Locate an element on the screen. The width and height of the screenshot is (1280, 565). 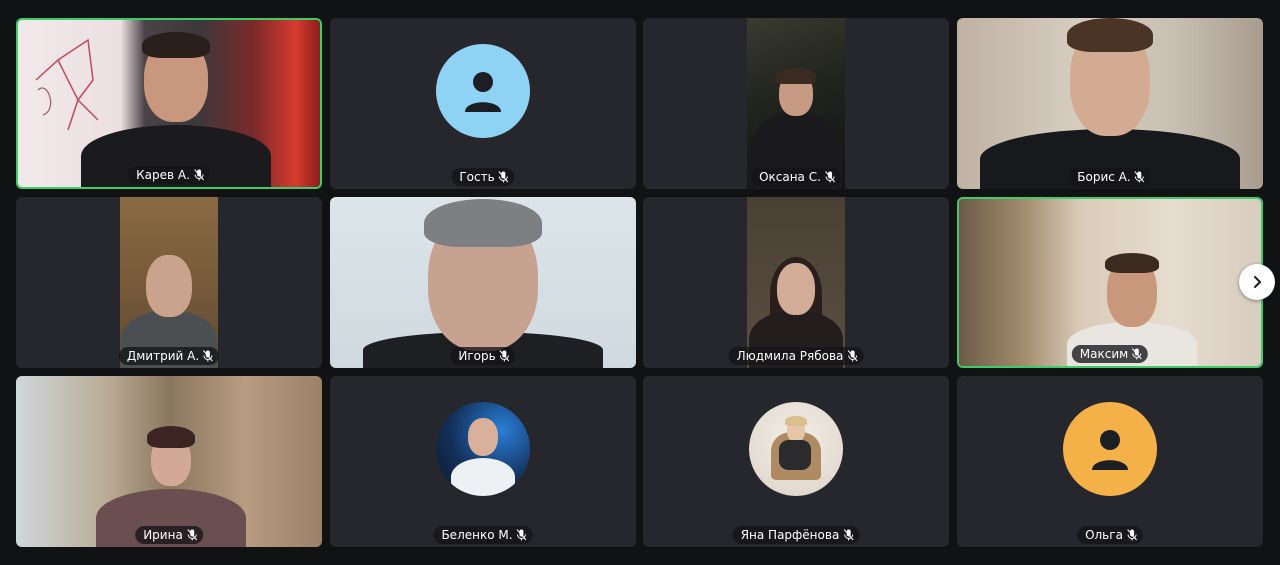
participant-tile-karev: Карев А. is located at coordinates (169, 103).